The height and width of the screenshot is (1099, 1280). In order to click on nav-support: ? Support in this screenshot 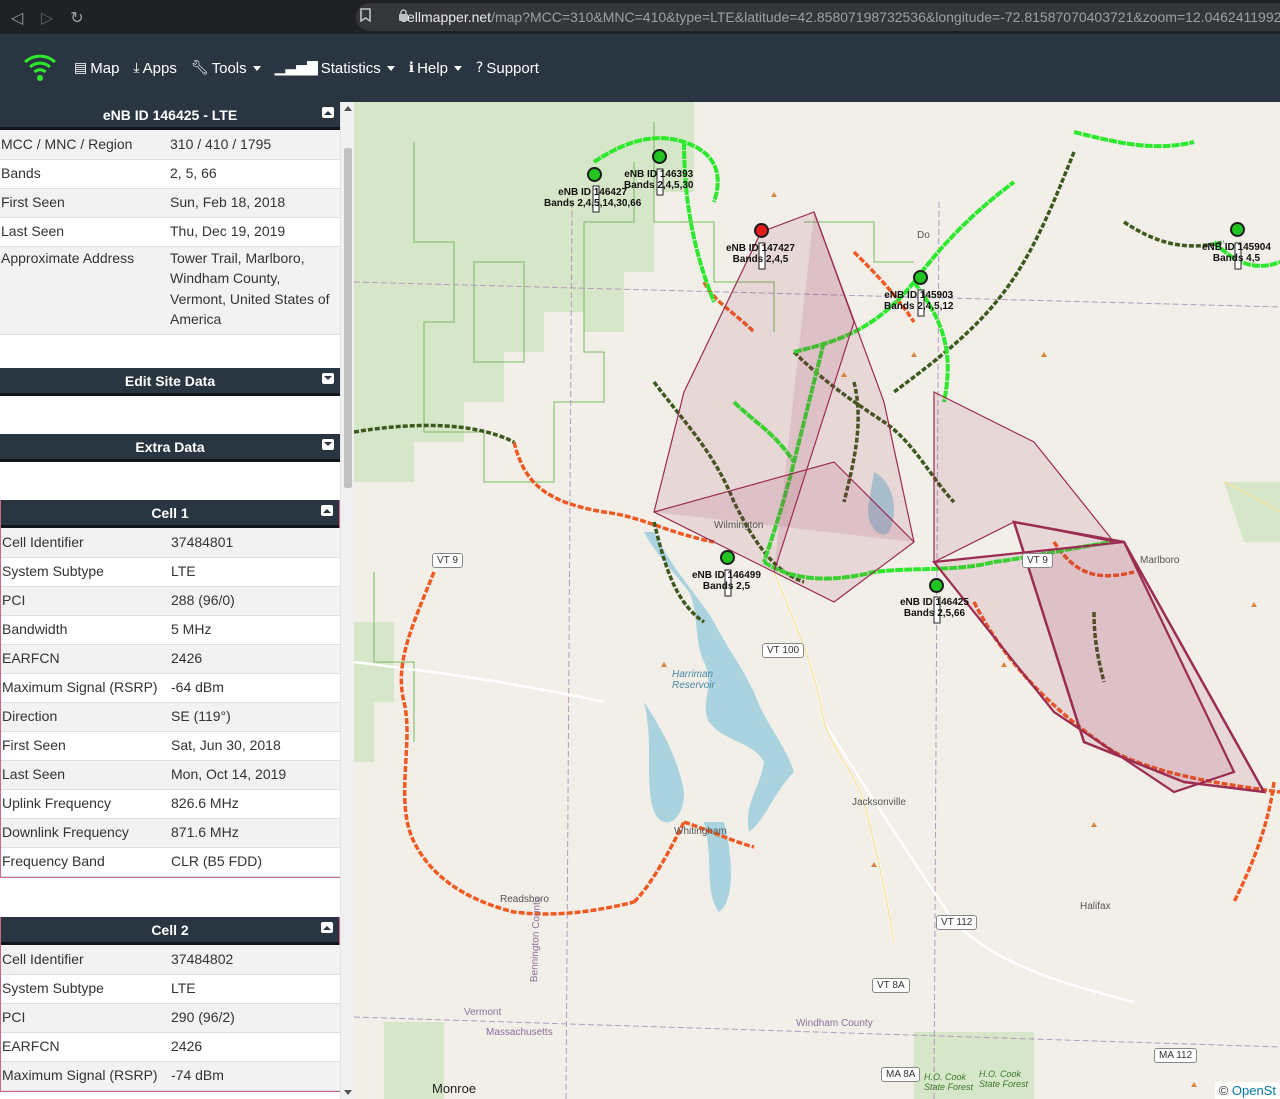, I will do `click(507, 68)`.